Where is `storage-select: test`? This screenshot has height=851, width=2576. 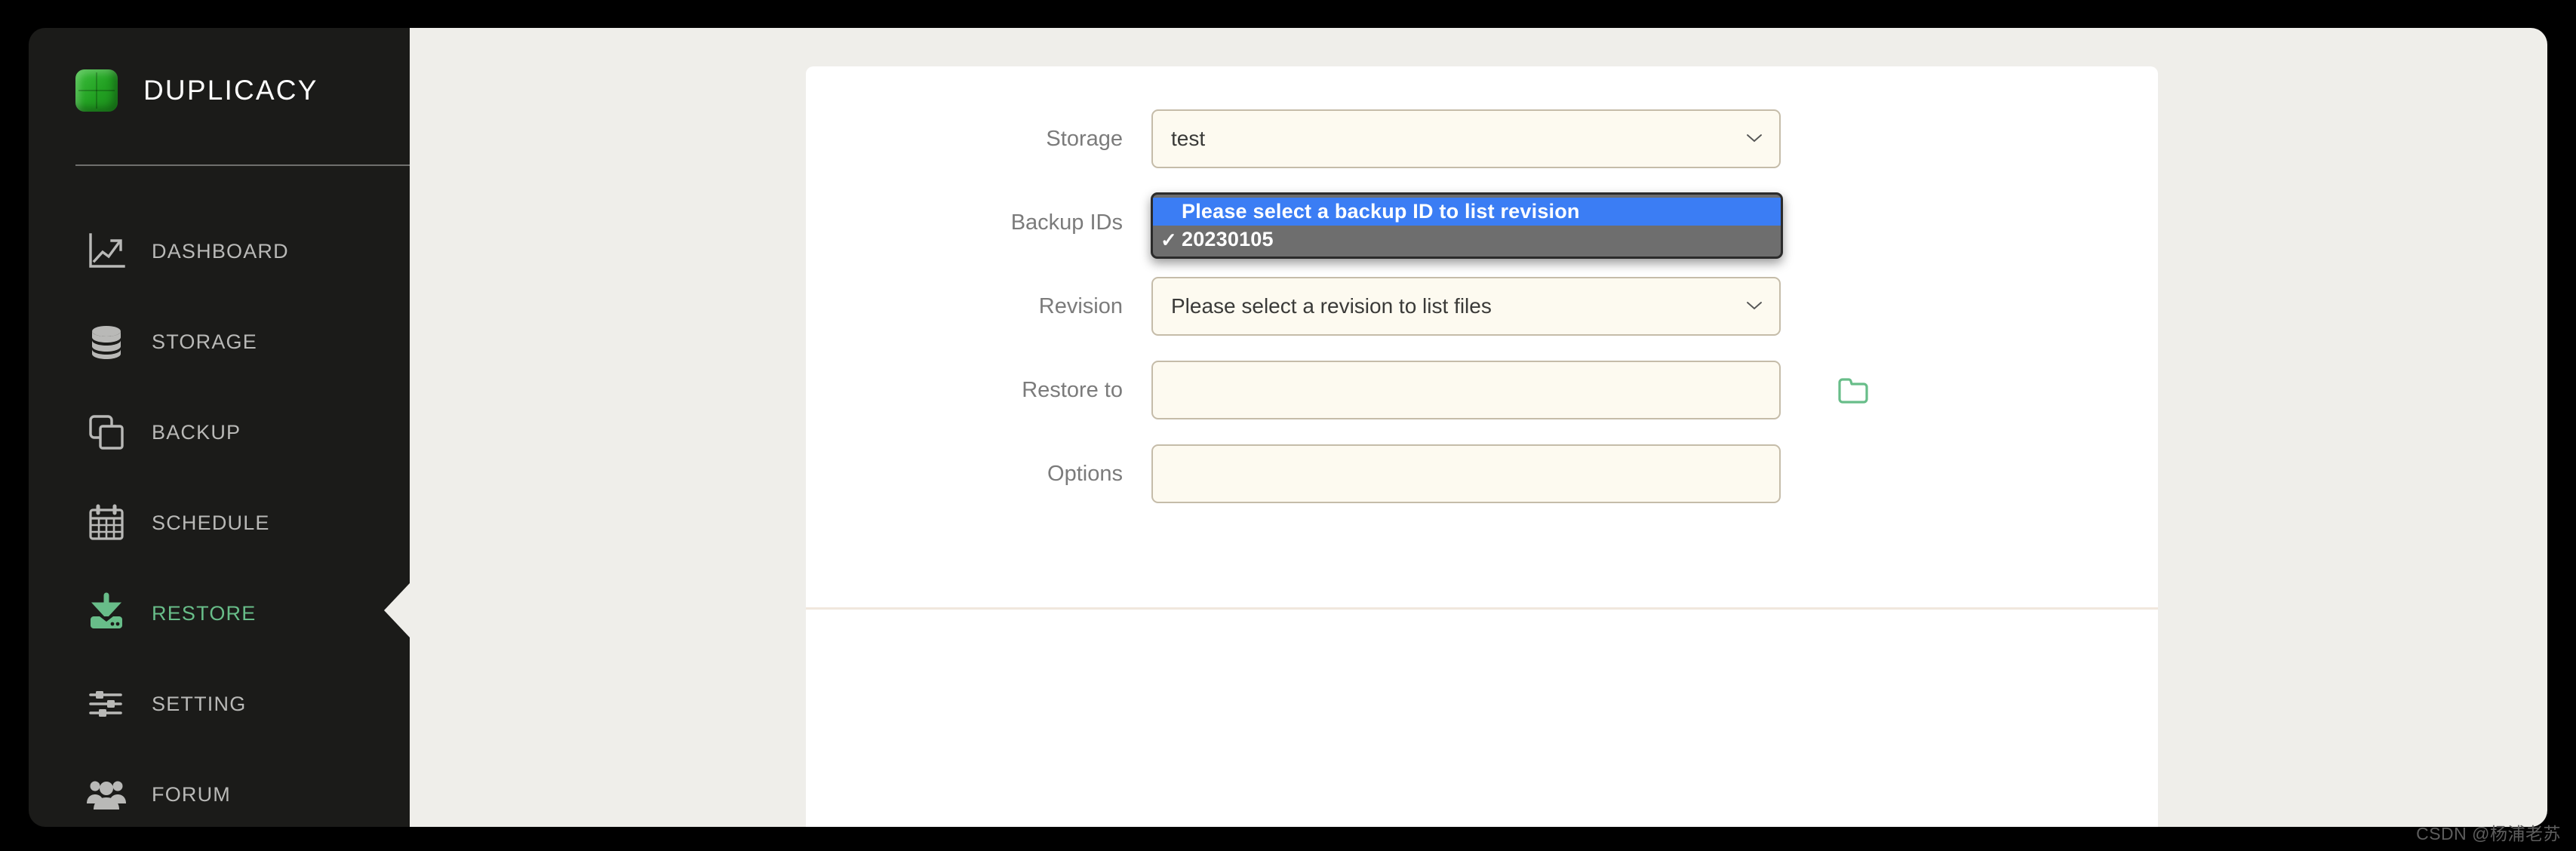 storage-select: test is located at coordinates (1466, 139).